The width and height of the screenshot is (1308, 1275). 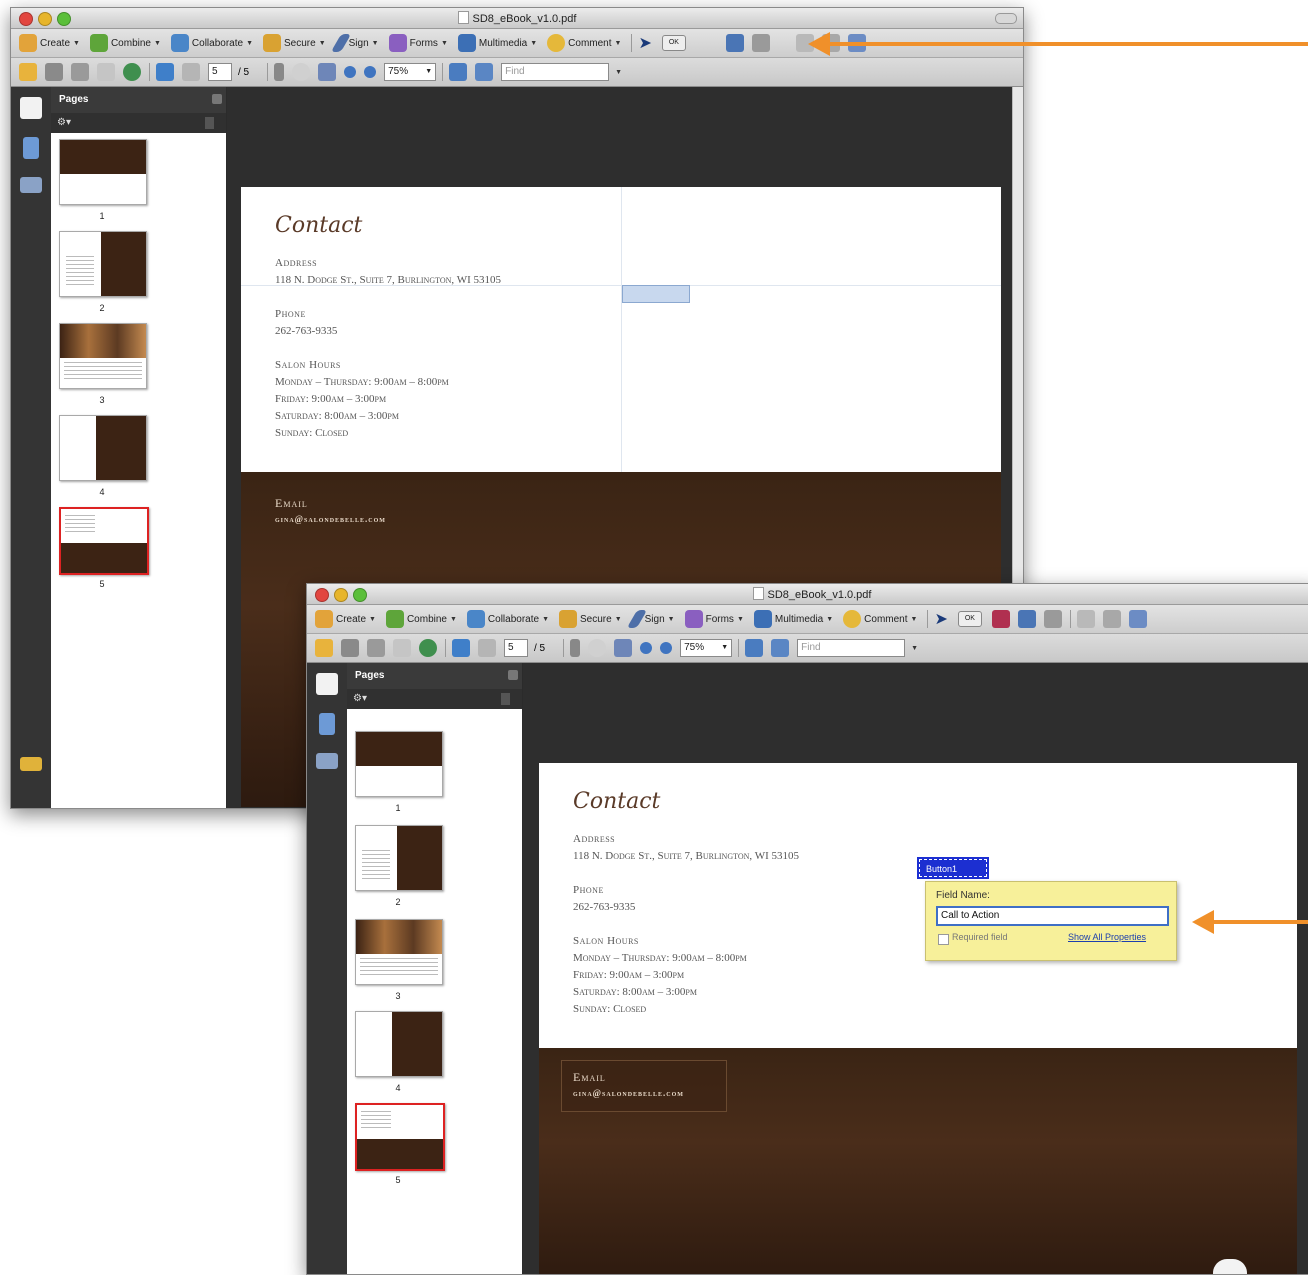 What do you see at coordinates (943, 939) in the screenshot?
I see `required-field-checkbox` at bounding box center [943, 939].